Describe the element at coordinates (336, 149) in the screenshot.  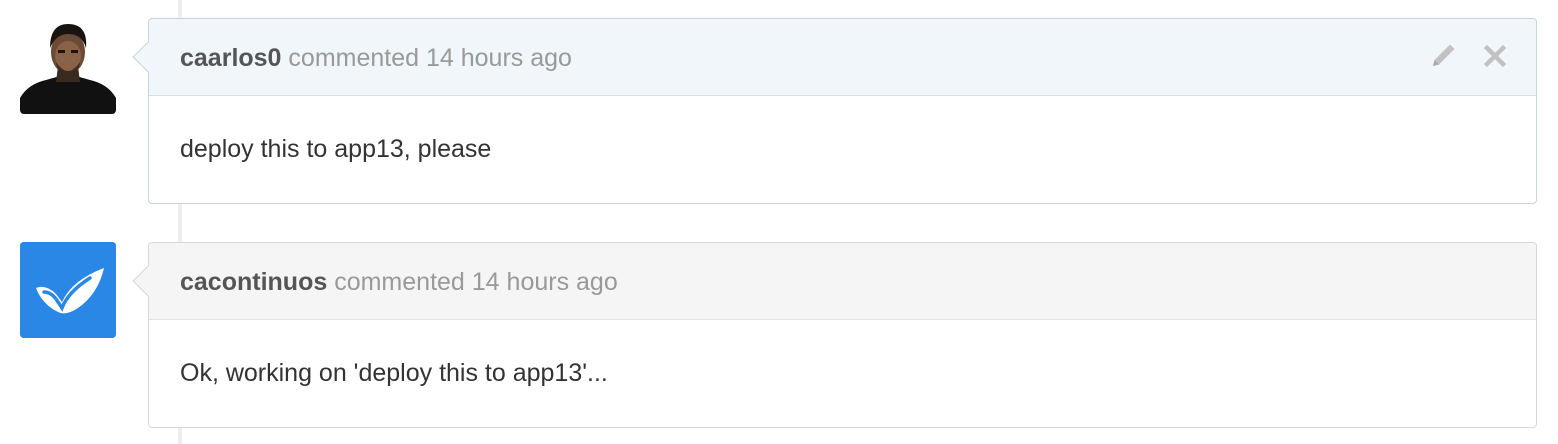
I see `comment-text: deploy this to app13, please` at that location.